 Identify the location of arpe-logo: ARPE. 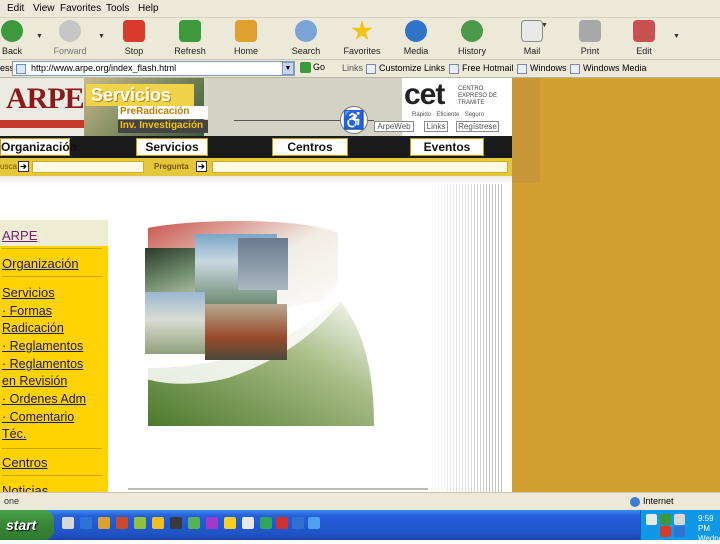
(45, 99).